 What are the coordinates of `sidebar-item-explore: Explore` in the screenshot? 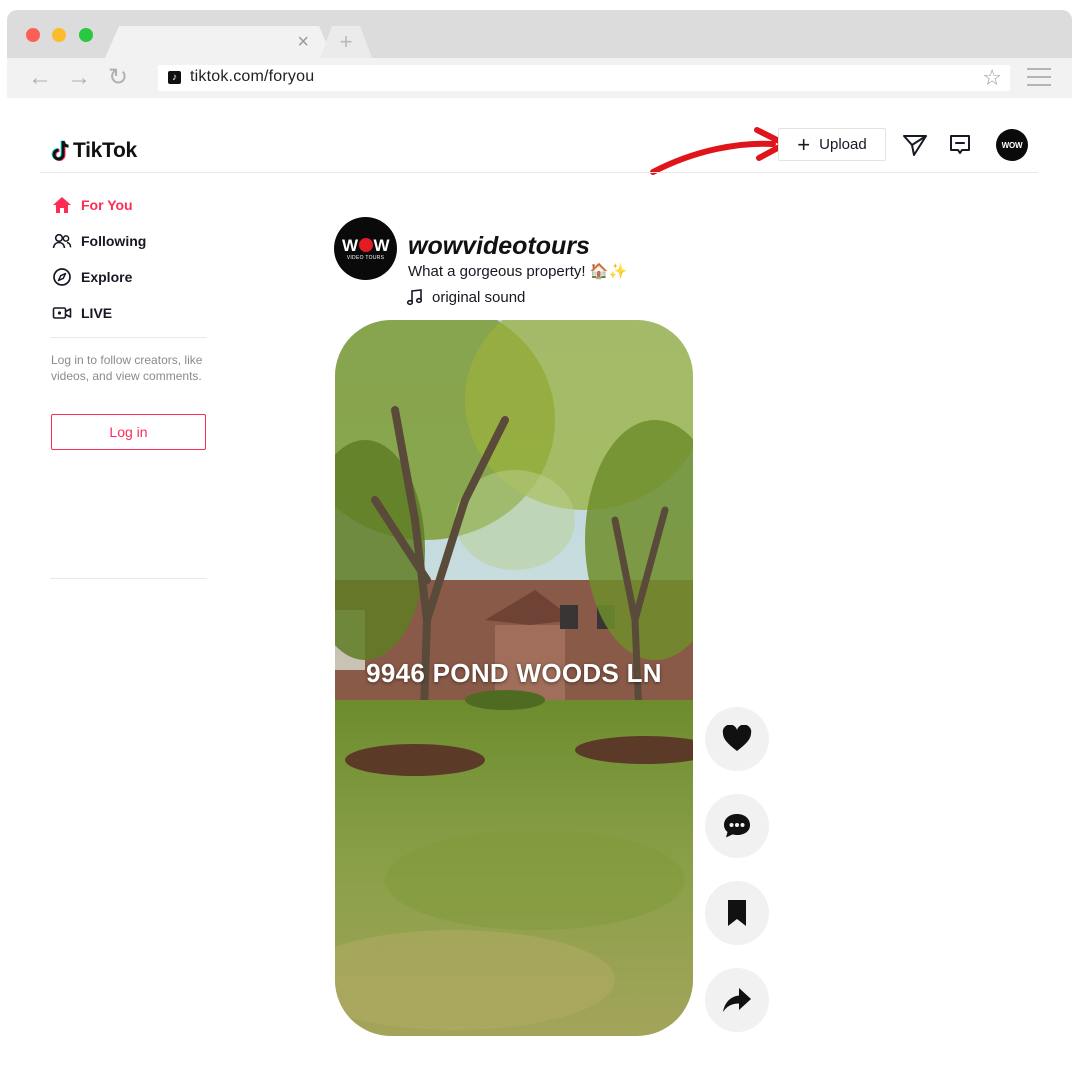 It's located at (92, 277).